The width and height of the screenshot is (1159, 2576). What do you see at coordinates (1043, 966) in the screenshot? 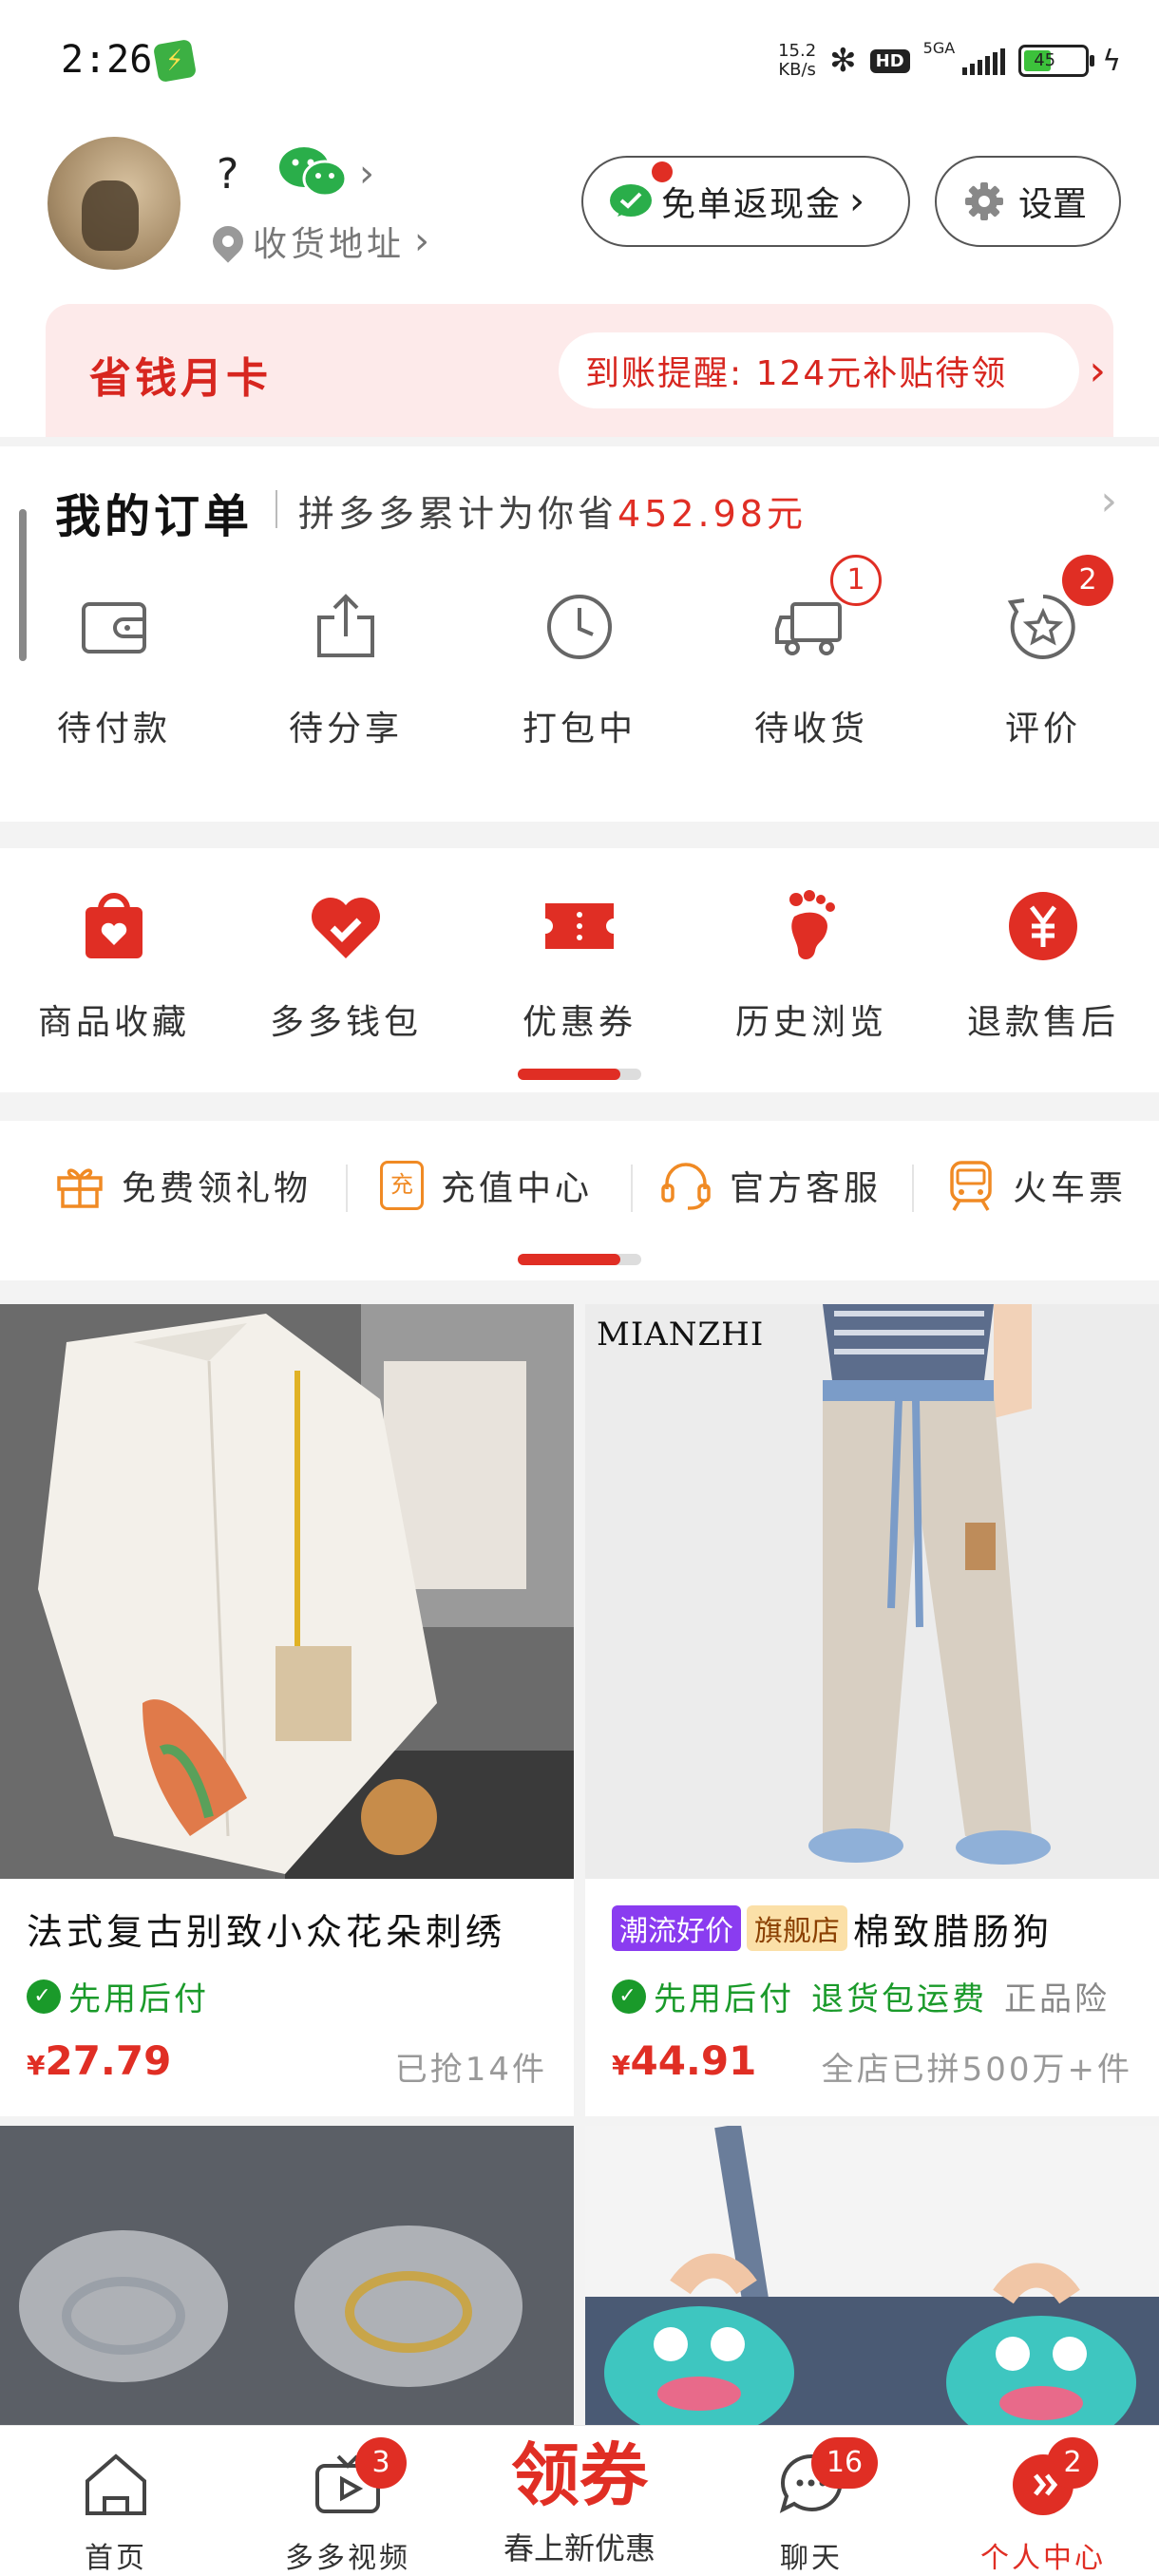
I see `tool-refund: 退款售后` at bounding box center [1043, 966].